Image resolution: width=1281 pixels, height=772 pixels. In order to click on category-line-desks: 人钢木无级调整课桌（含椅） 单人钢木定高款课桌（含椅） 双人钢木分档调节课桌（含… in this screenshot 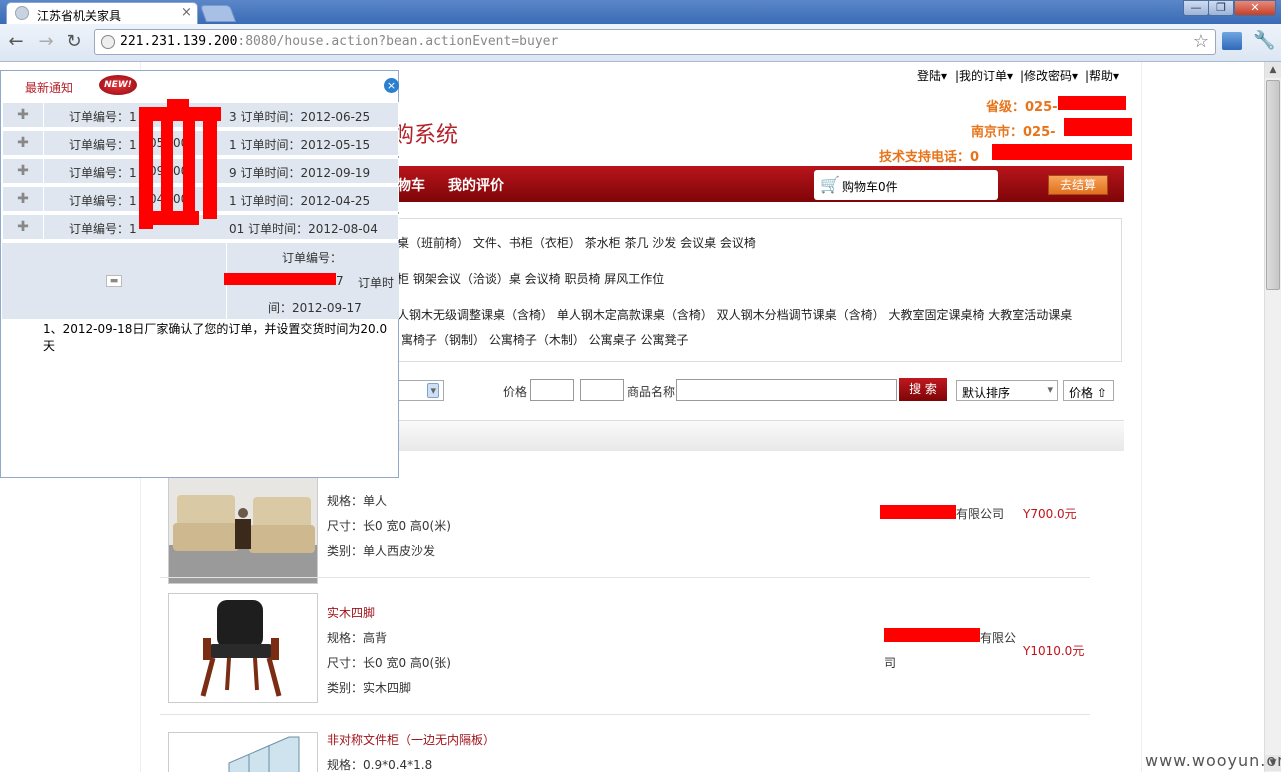, I will do `click(734, 314)`.